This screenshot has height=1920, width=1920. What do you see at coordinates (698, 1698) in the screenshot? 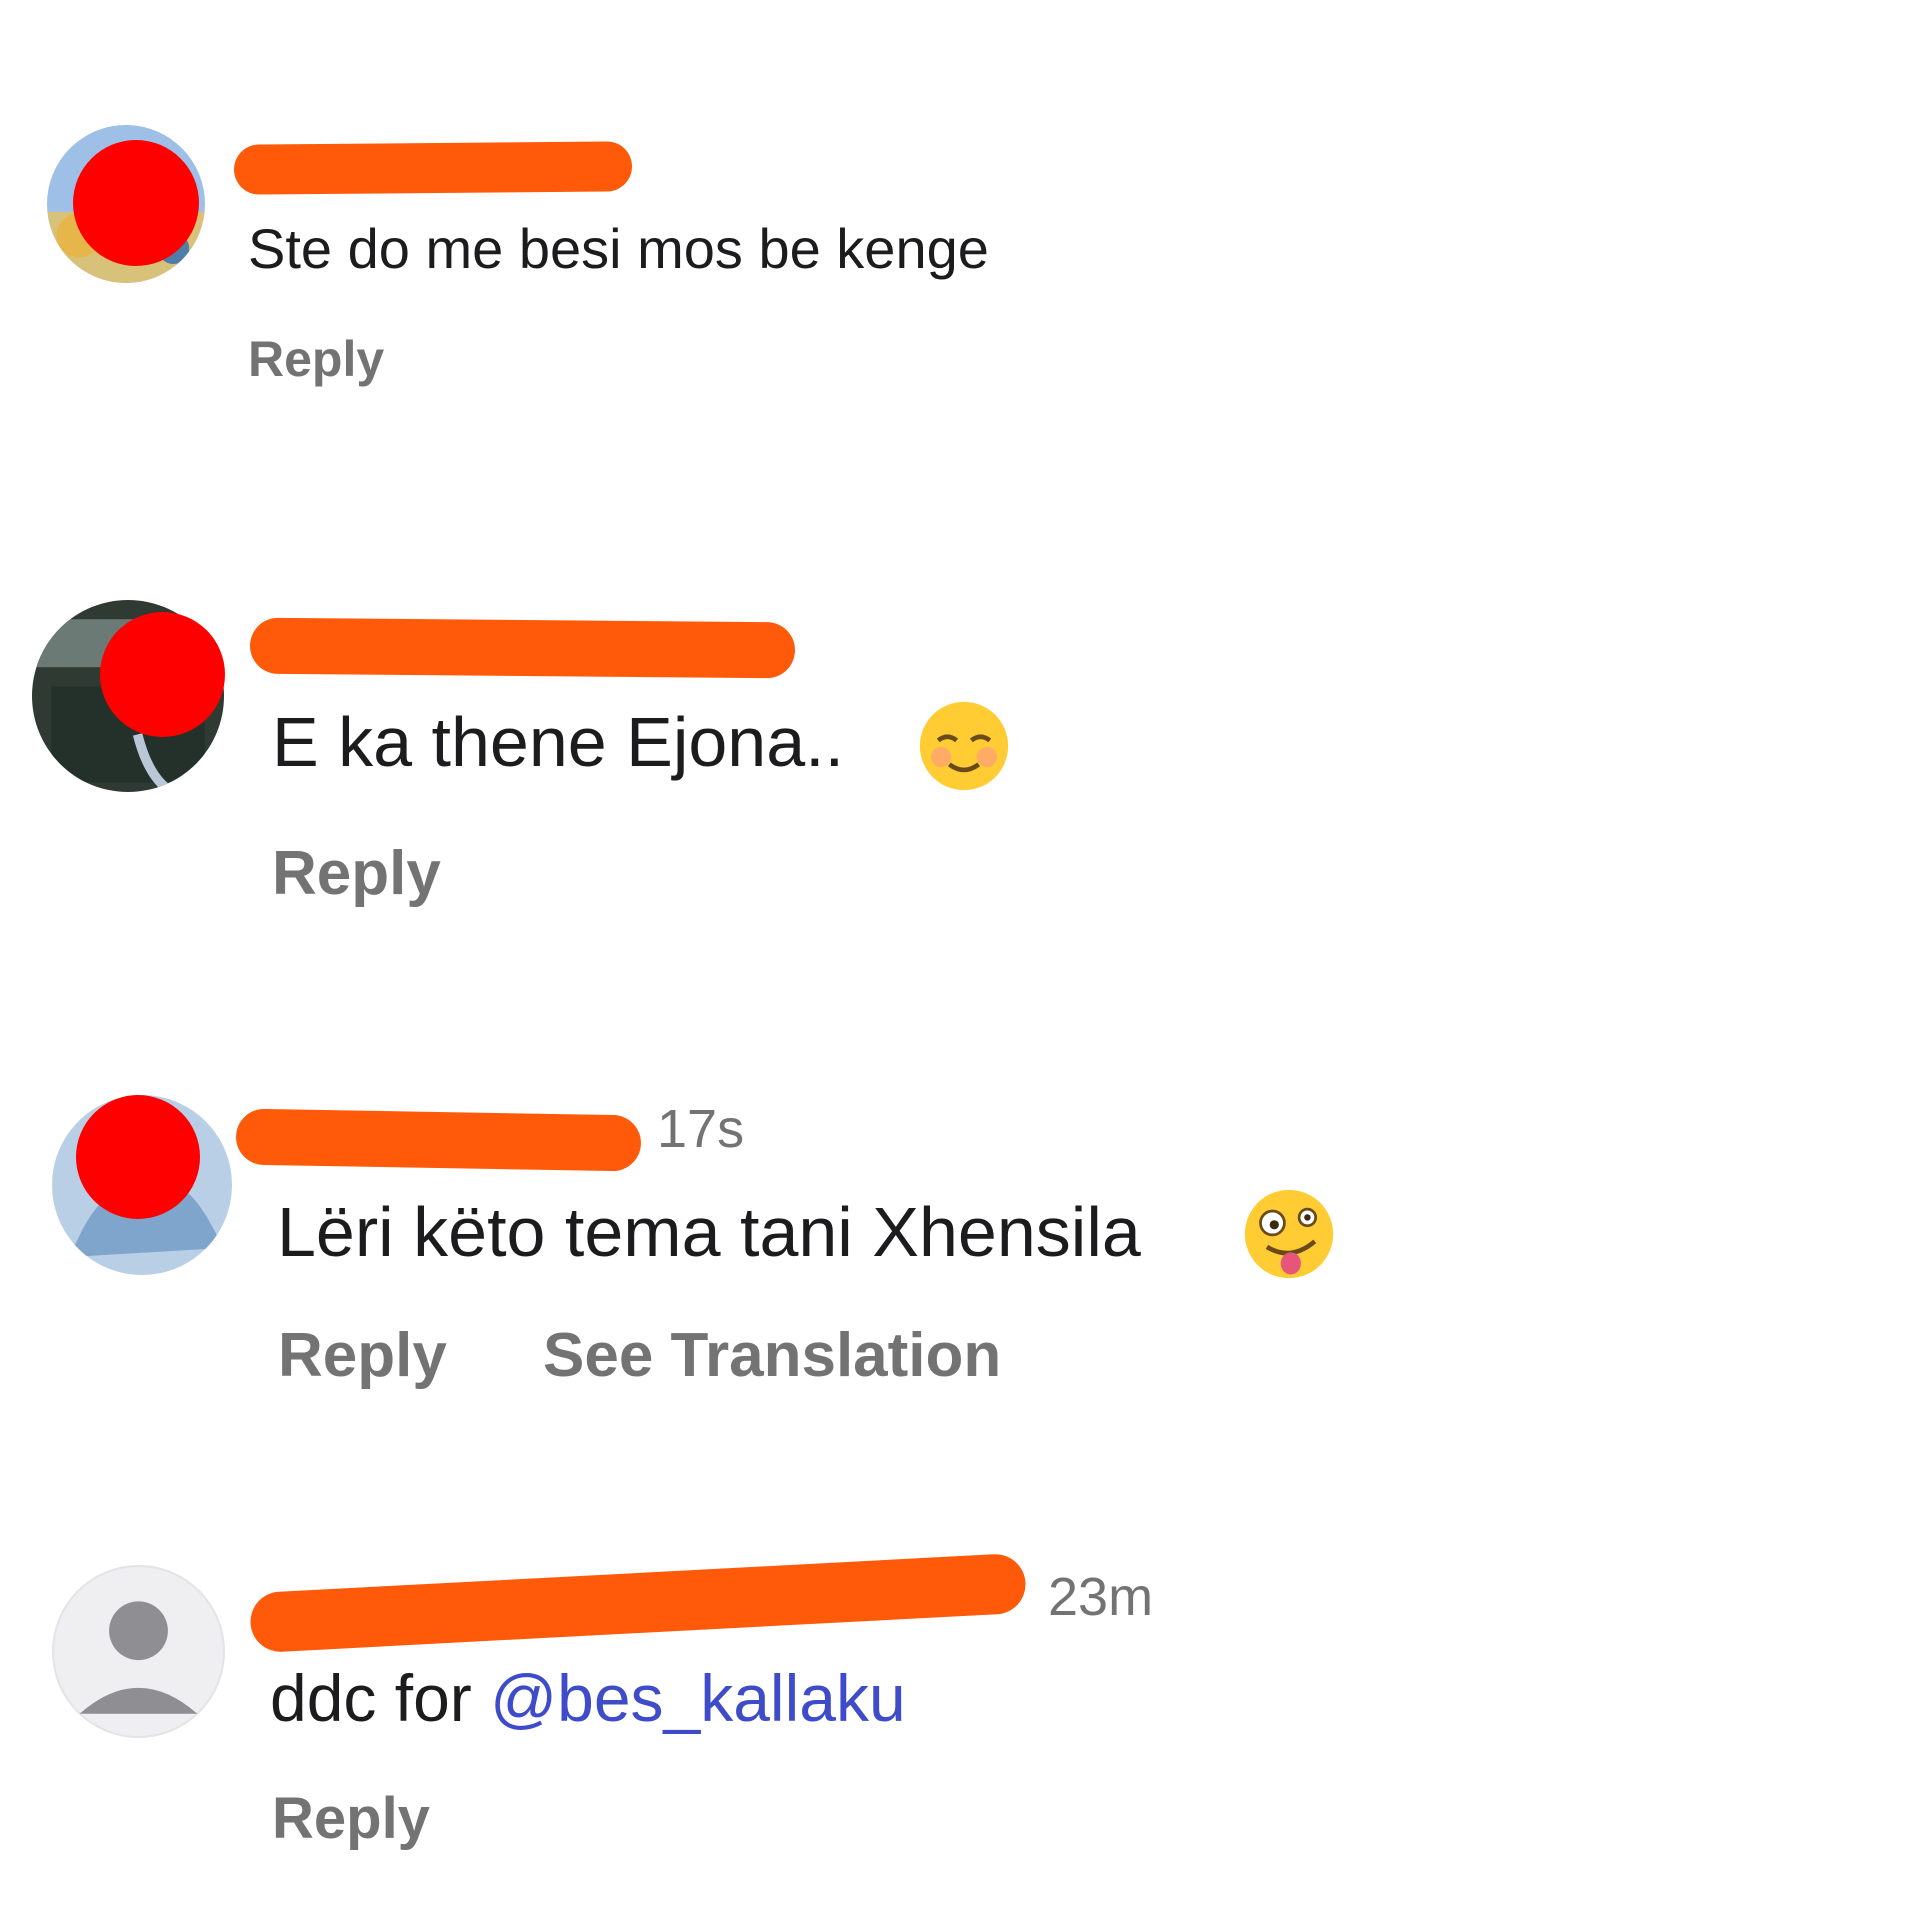
I see `mention-link: @bes_kallaku` at bounding box center [698, 1698].